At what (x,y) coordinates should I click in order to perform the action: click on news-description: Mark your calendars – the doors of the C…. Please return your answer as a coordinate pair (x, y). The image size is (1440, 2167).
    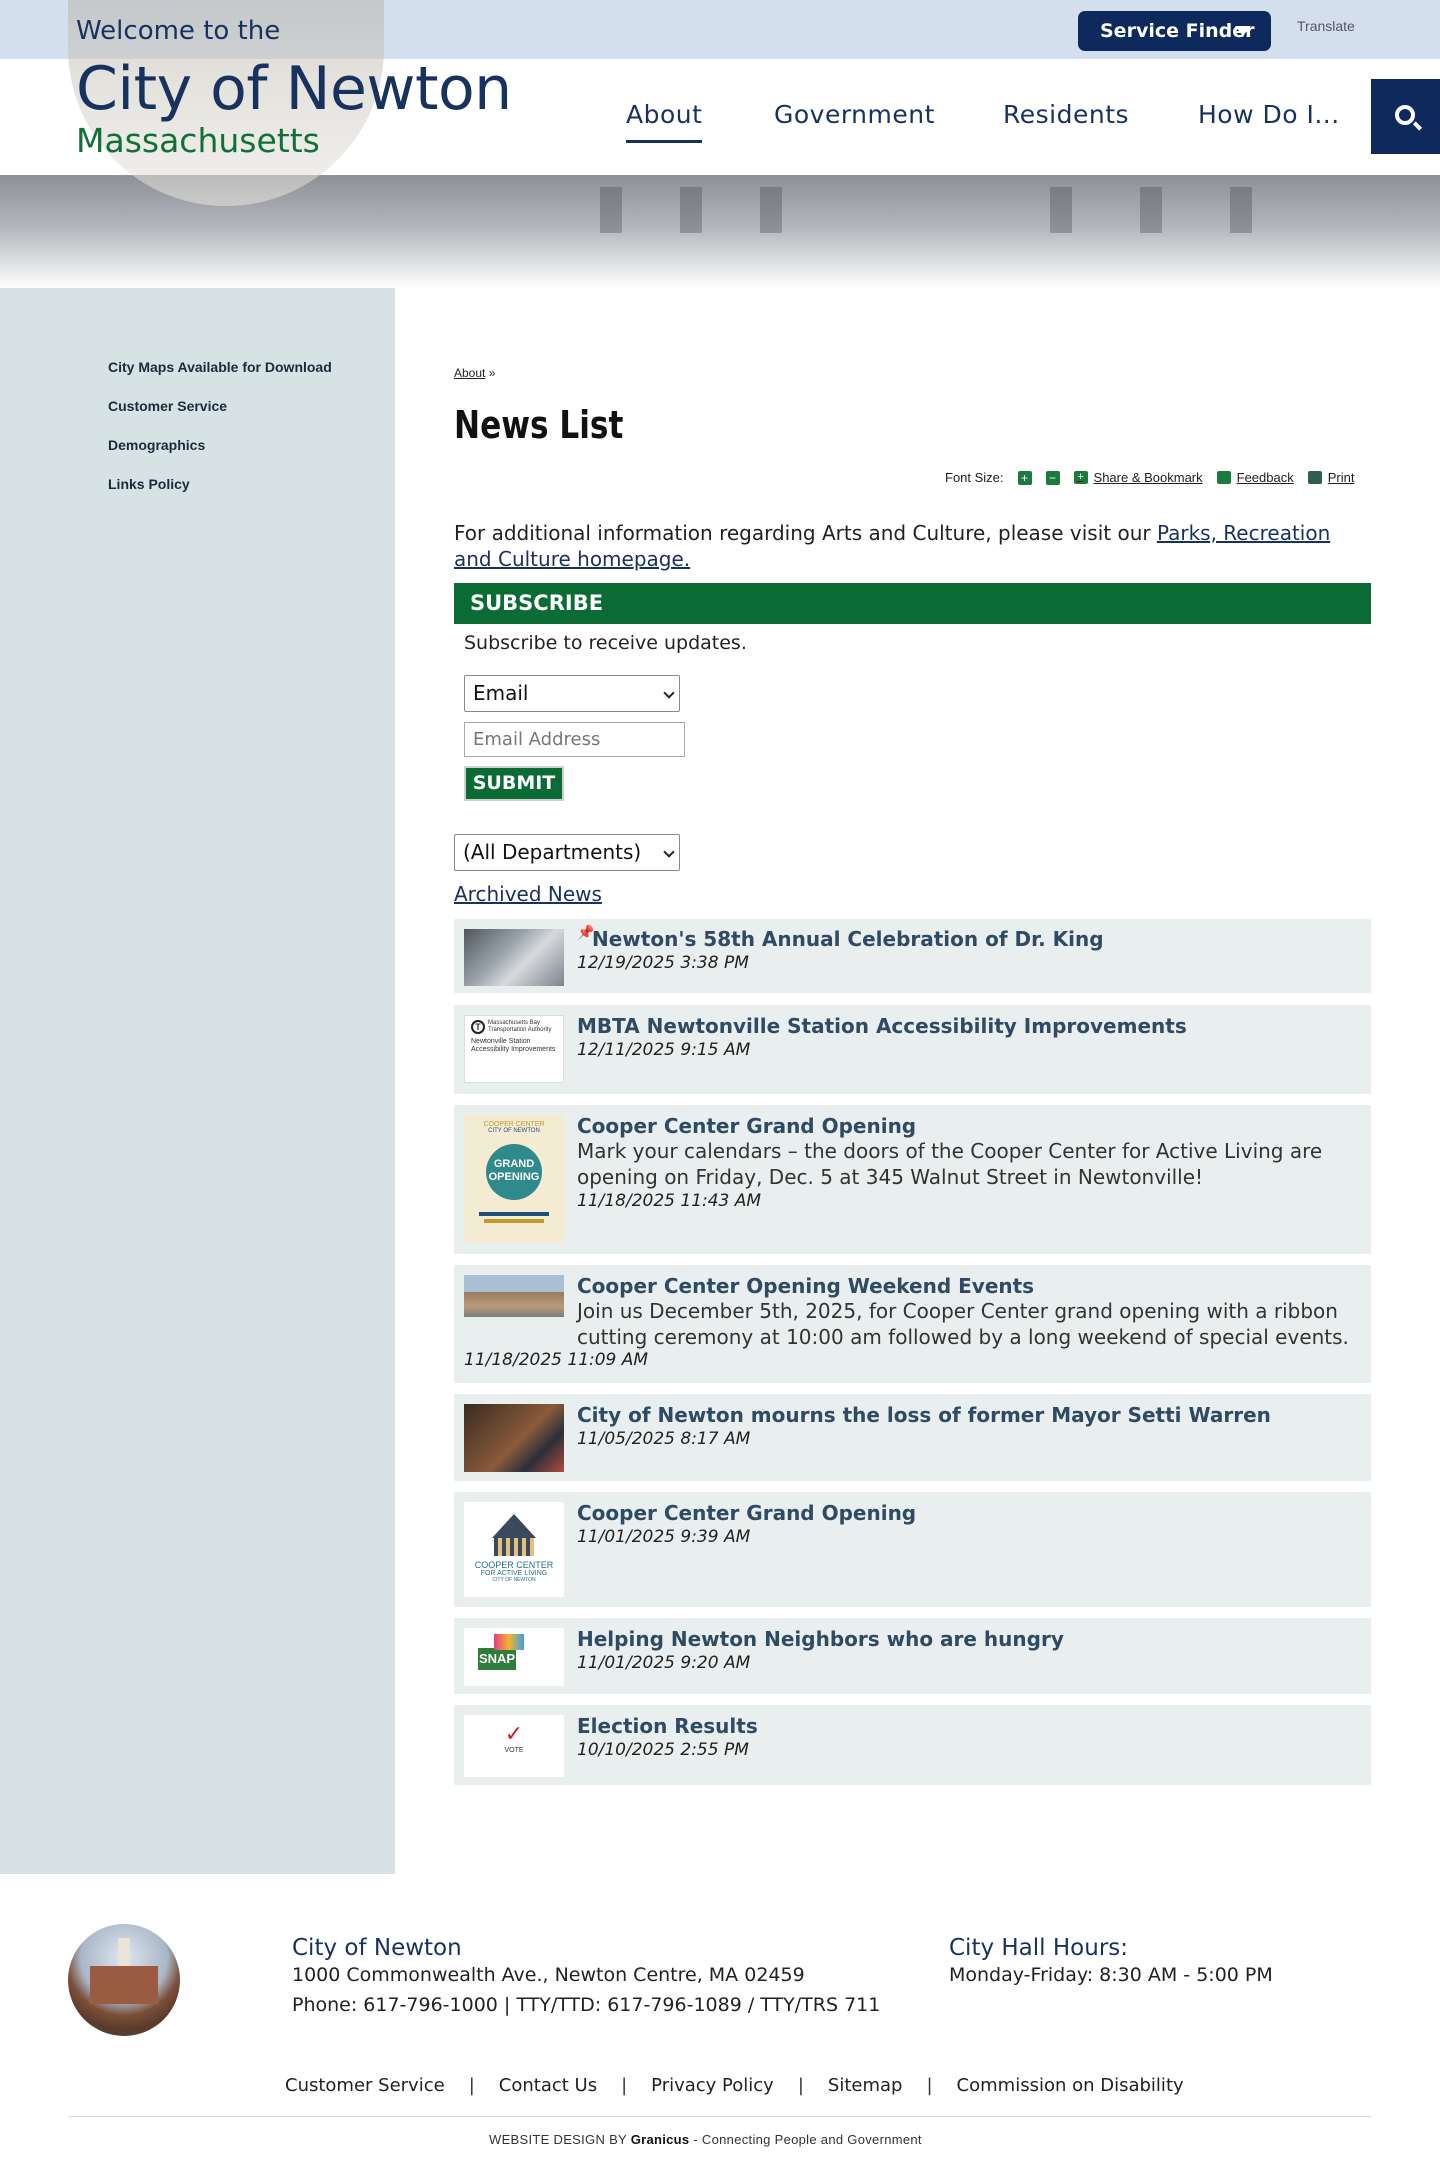
    Looking at the image, I should click on (950, 1164).